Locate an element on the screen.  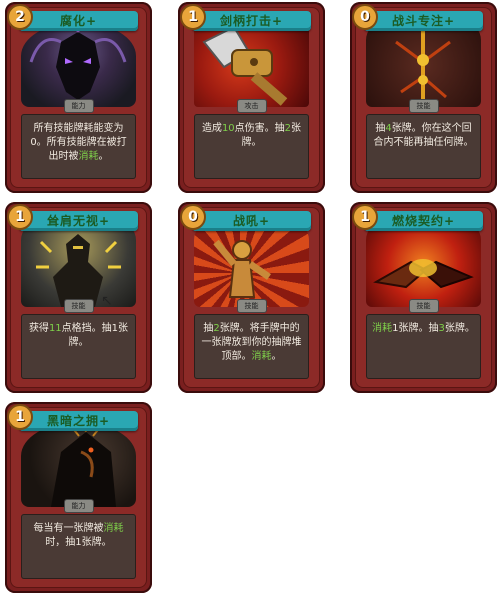
card-pommel-strike: 剑柄打击+ 1 攻击 造成10点伤害。抽2张牌。 is located at coordinates (251, 97).